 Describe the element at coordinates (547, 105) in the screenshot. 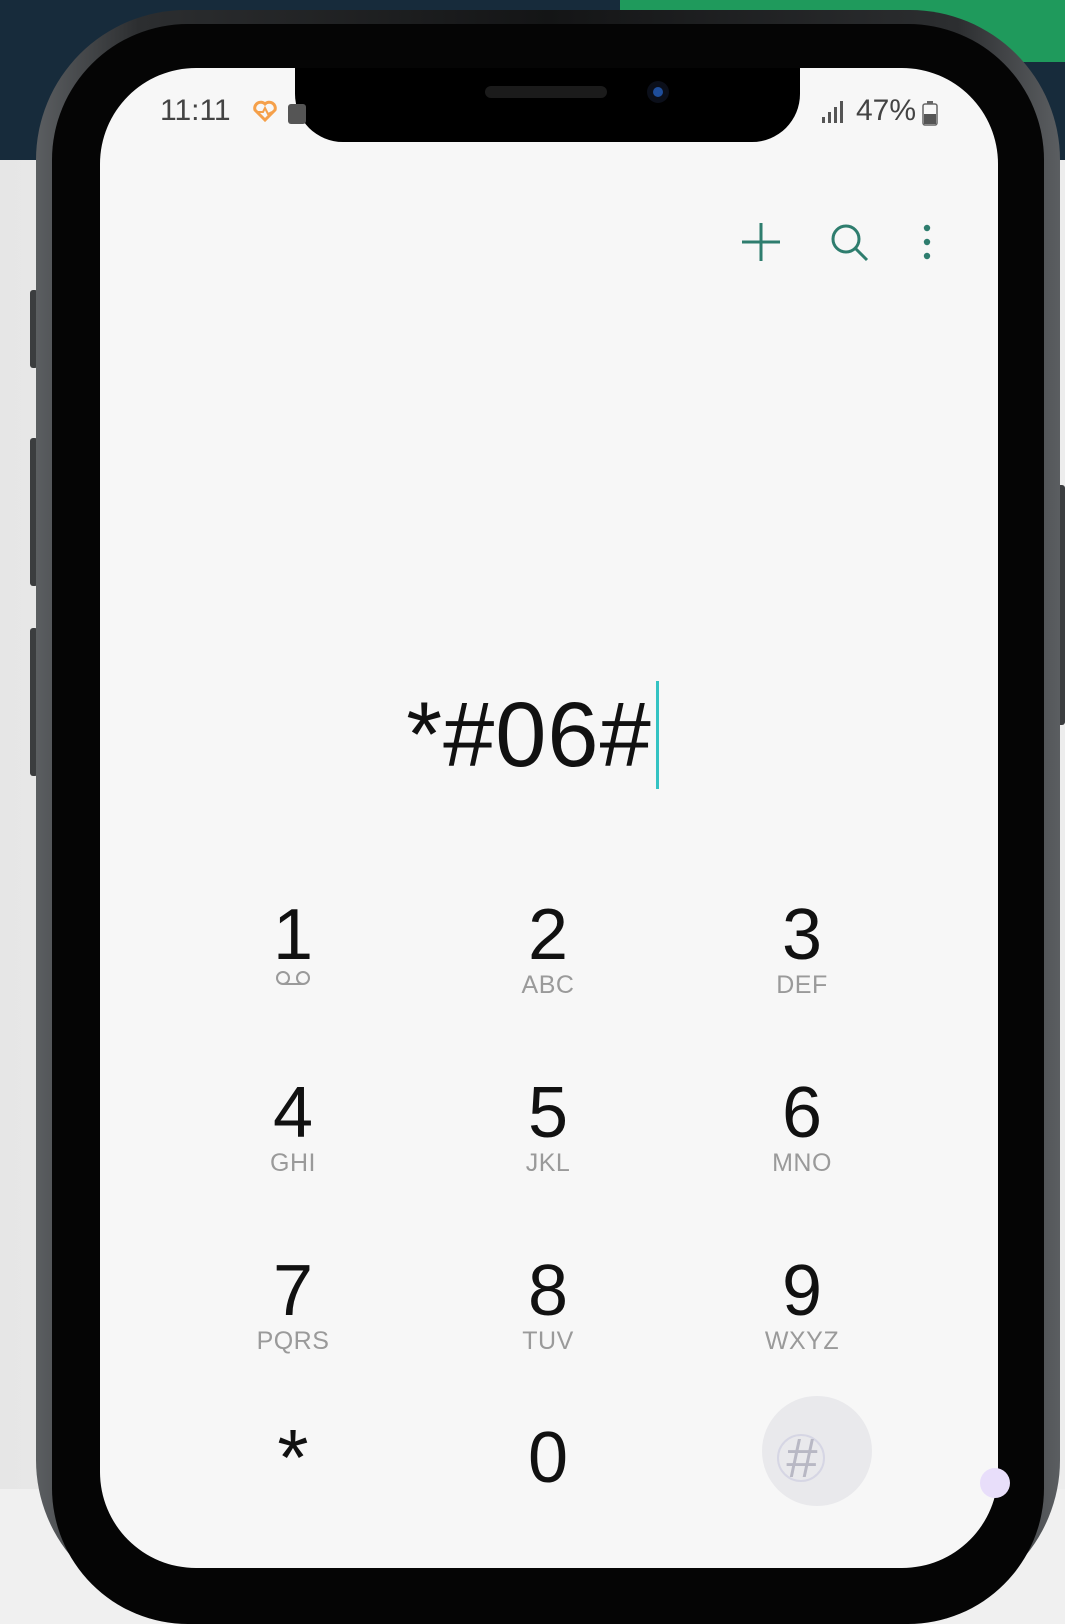

I see `phone-notch` at that location.